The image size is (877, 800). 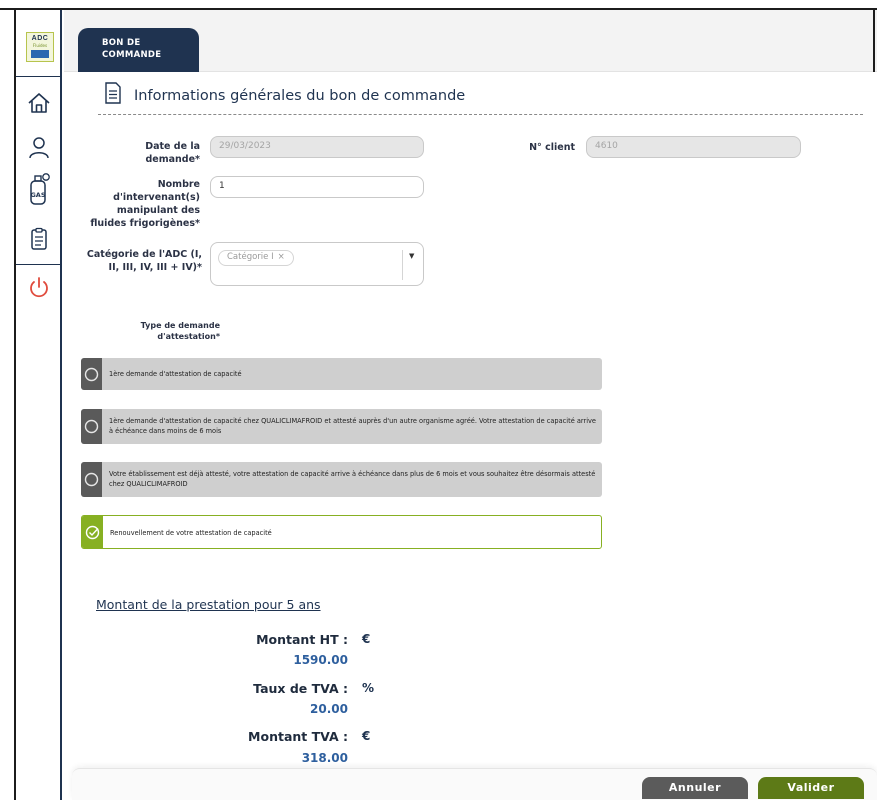 I want to click on option-premiere-demande: 1ère demande d'attestation de capacité, so click(x=341, y=374).